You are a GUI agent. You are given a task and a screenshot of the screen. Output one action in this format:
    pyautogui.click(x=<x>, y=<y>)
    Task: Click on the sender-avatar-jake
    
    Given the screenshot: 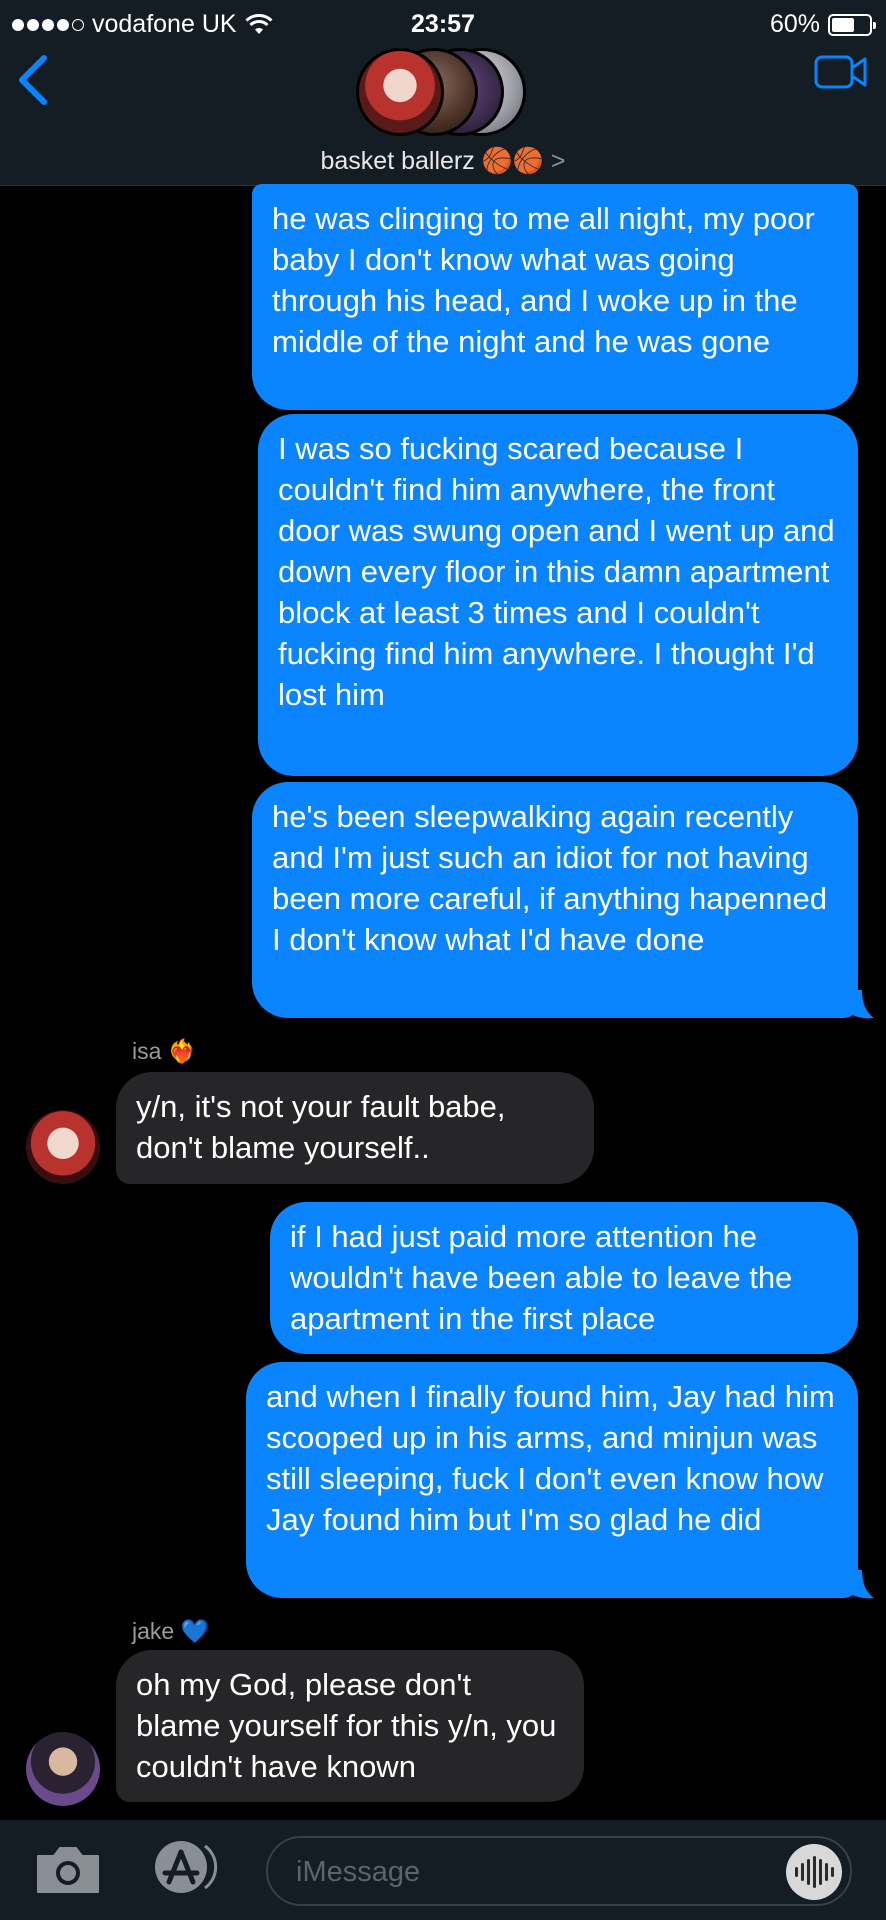 What is the action you would take?
    pyautogui.click(x=63, y=1769)
    